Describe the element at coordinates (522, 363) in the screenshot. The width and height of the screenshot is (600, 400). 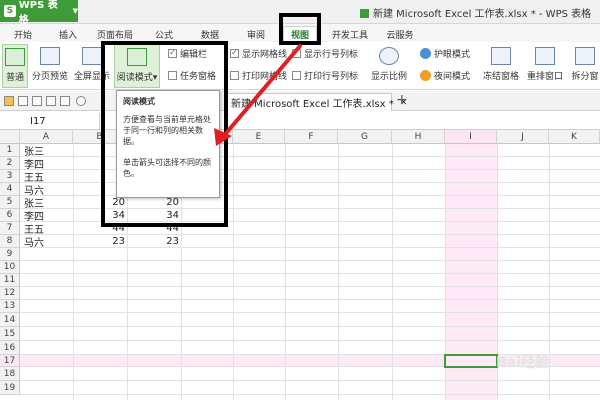
I see `watermark: Bai经验` at that location.